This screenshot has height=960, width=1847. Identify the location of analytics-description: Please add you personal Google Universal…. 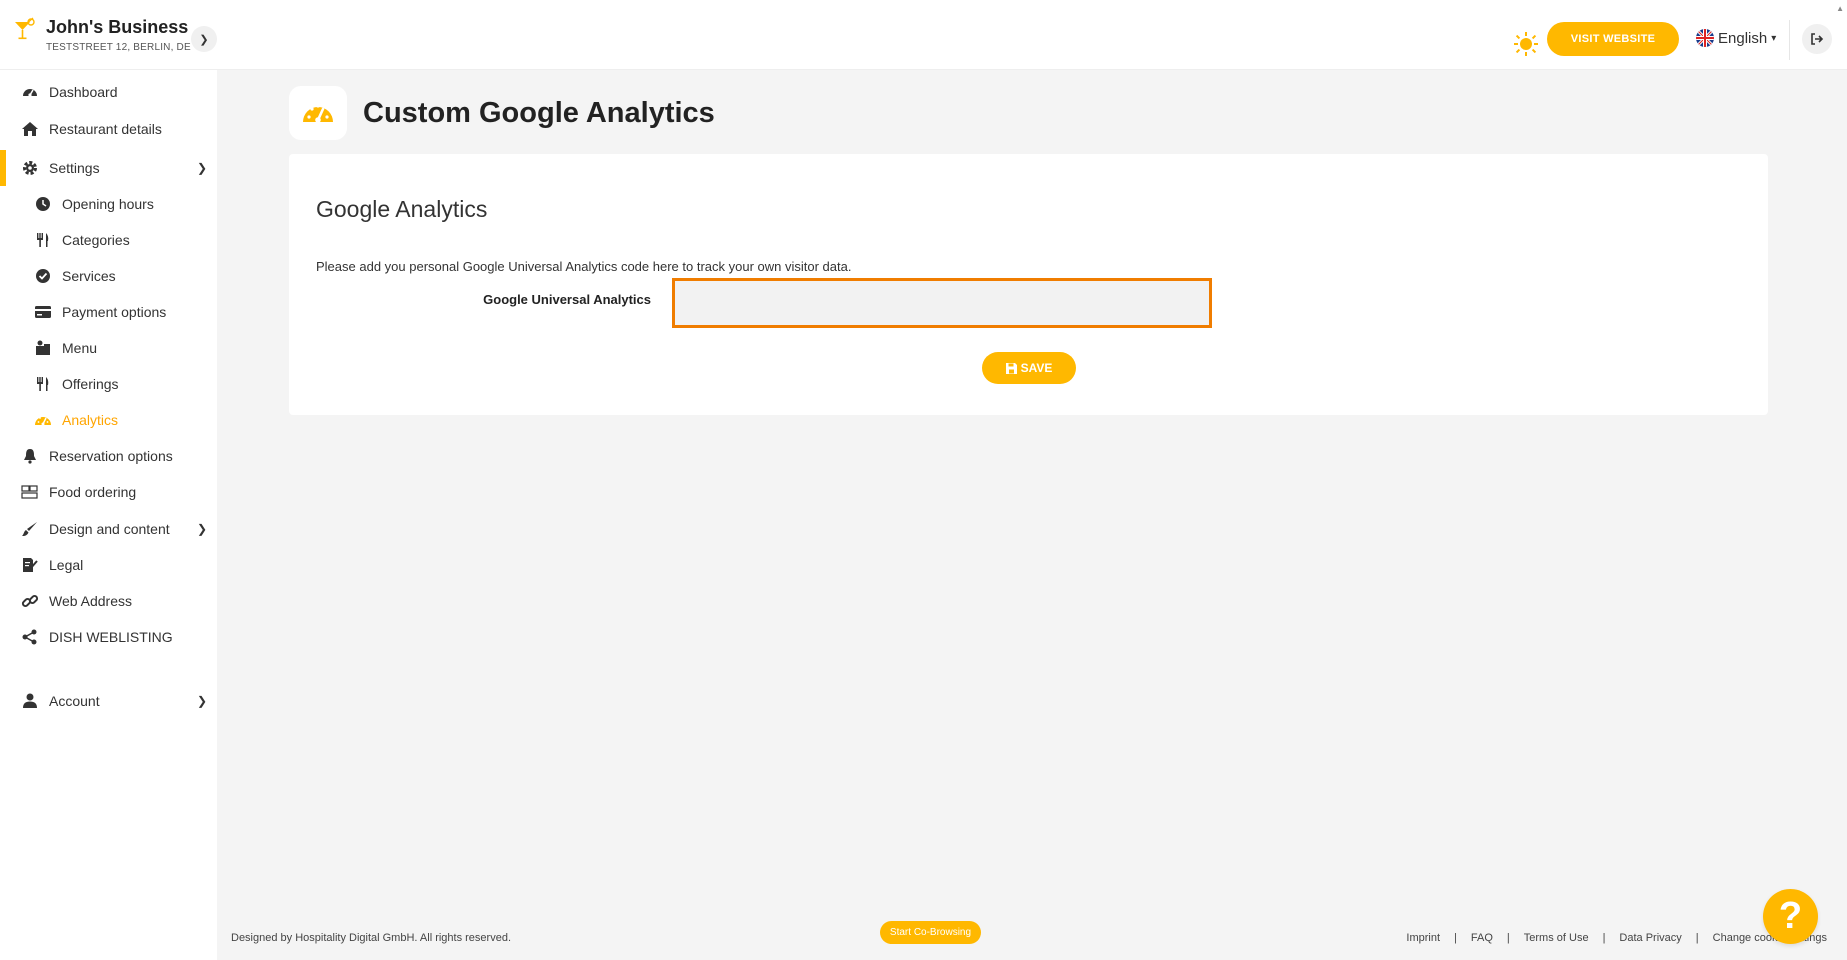
(584, 266).